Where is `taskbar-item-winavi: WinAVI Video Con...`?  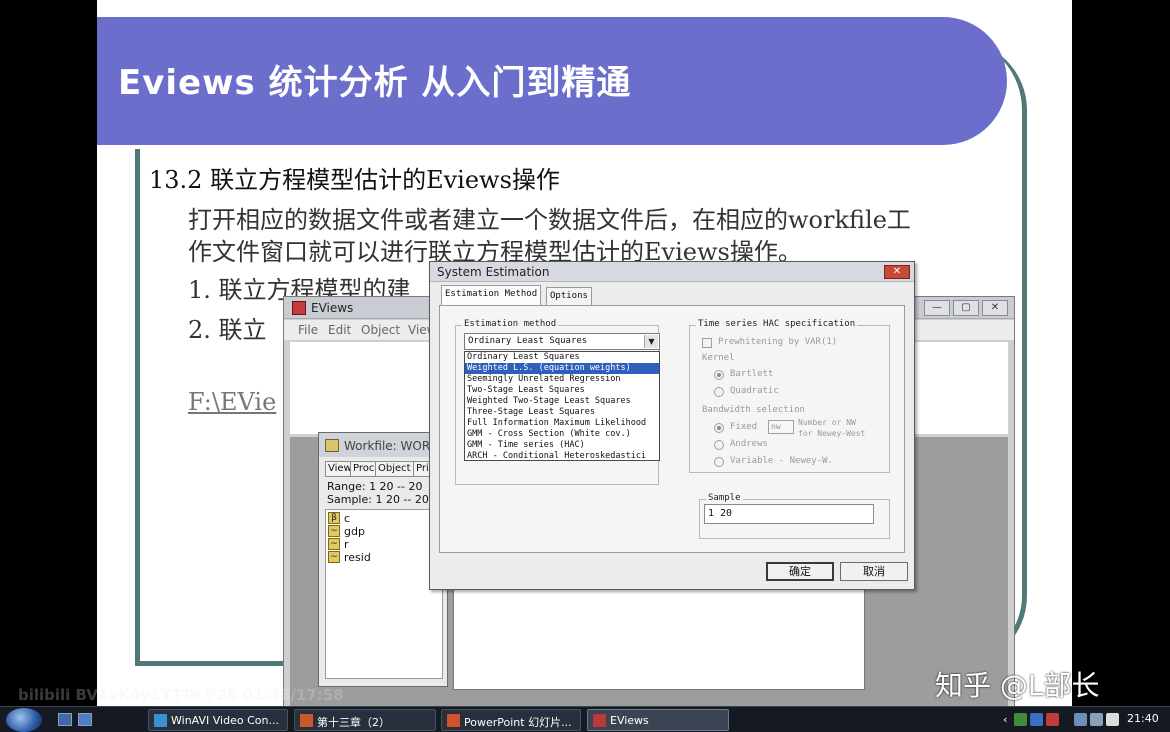
taskbar-item-winavi: WinAVI Video Con... is located at coordinates (218, 720).